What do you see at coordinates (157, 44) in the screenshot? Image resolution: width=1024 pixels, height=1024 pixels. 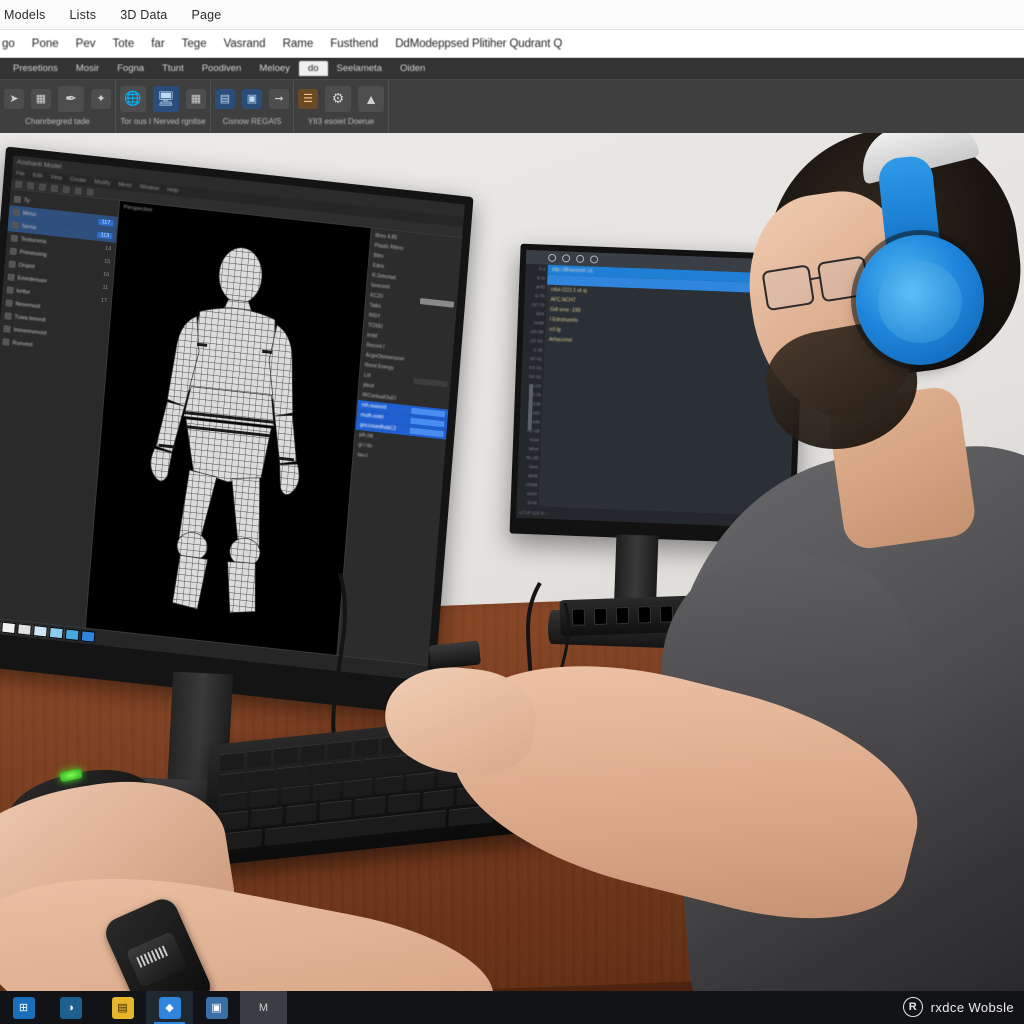 I see `menu-item-far: far` at bounding box center [157, 44].